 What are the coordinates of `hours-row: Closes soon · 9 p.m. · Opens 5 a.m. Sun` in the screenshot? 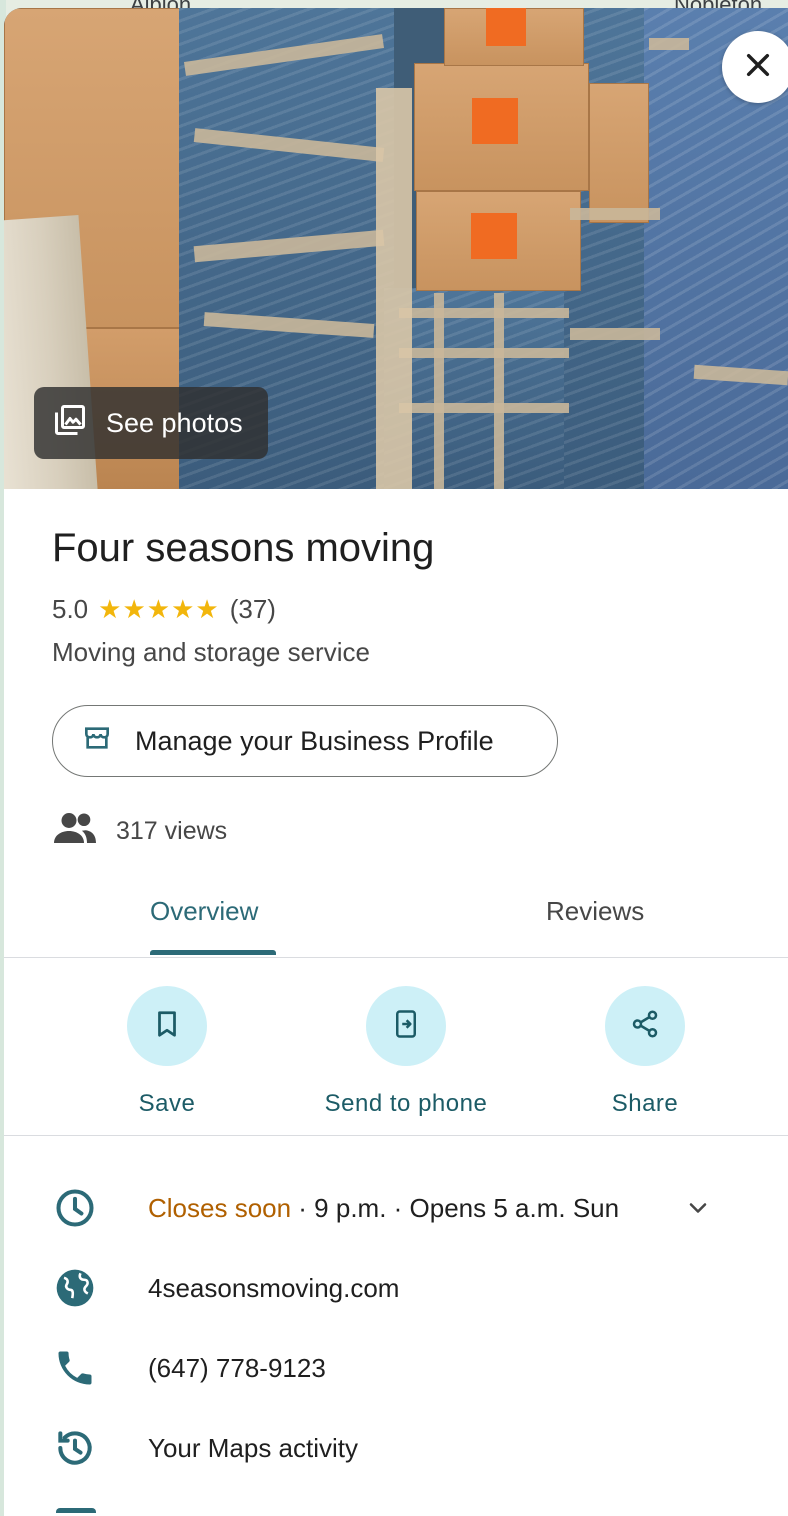 It's located at (396, 1208).